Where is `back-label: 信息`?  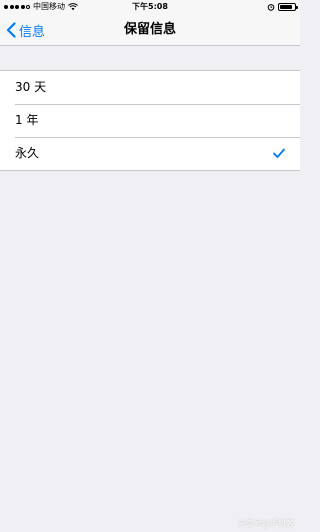
back-label: 信息 is located at coordinates (32, 32).